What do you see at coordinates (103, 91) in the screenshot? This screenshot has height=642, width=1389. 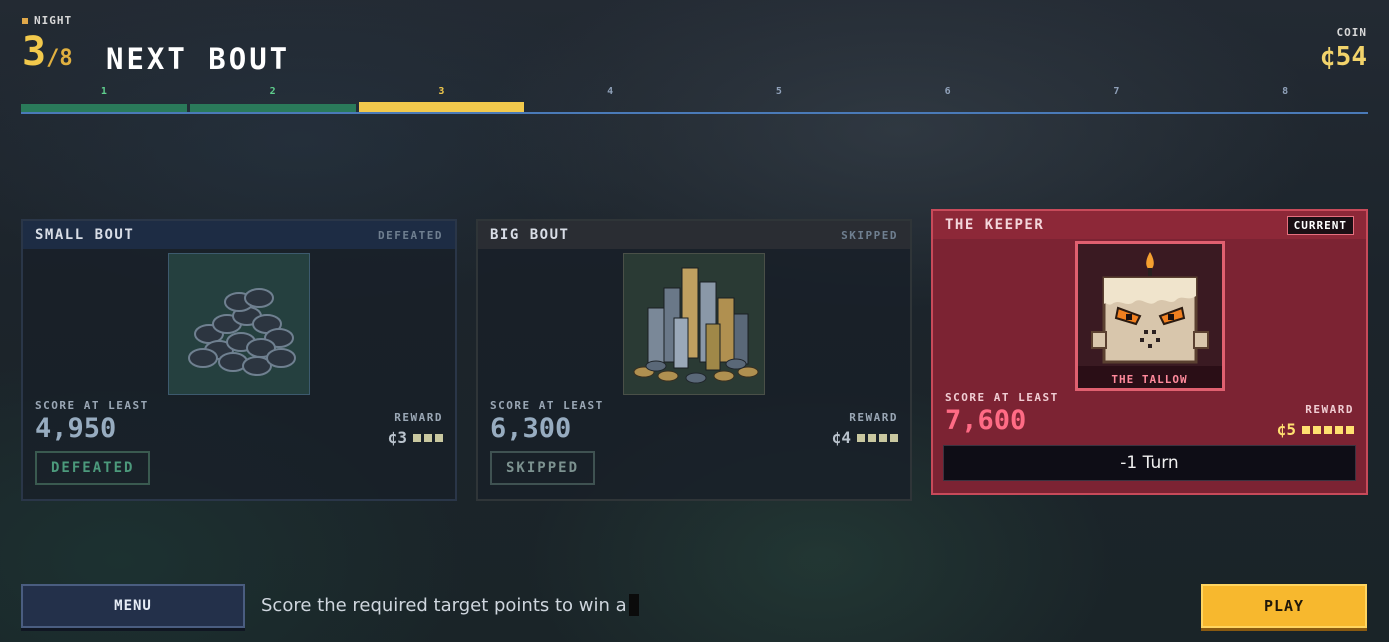 I see `progress-segment-label: 1` at bounding box center [103, 91].